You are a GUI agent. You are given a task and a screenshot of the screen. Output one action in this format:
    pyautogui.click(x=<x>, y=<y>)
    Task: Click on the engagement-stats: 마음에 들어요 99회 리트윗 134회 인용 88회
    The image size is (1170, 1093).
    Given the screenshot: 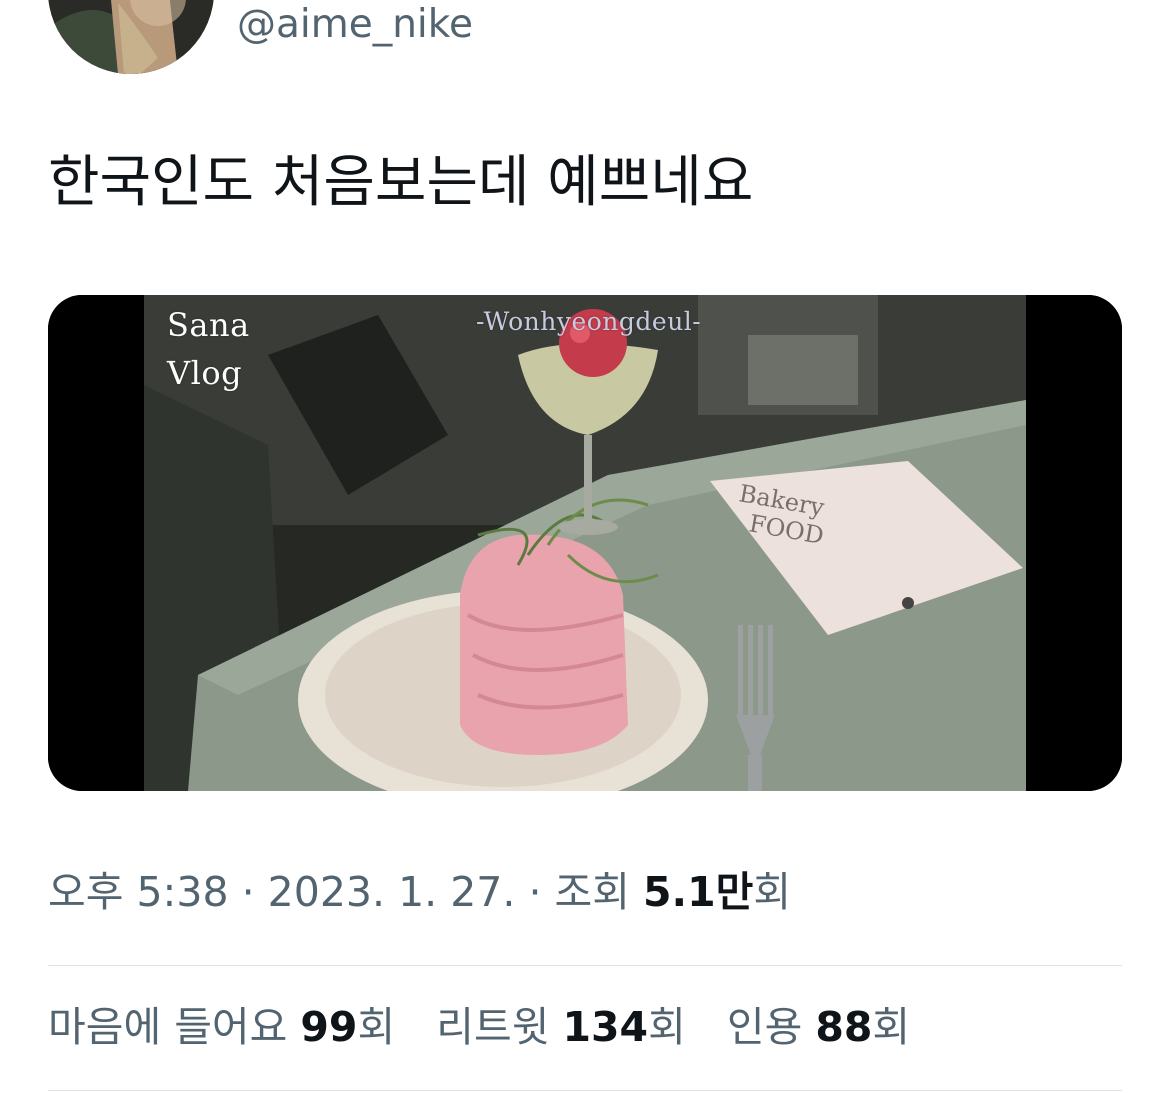 What is the action you would take?
    pyautogui.click(x=493, y=1027)
    